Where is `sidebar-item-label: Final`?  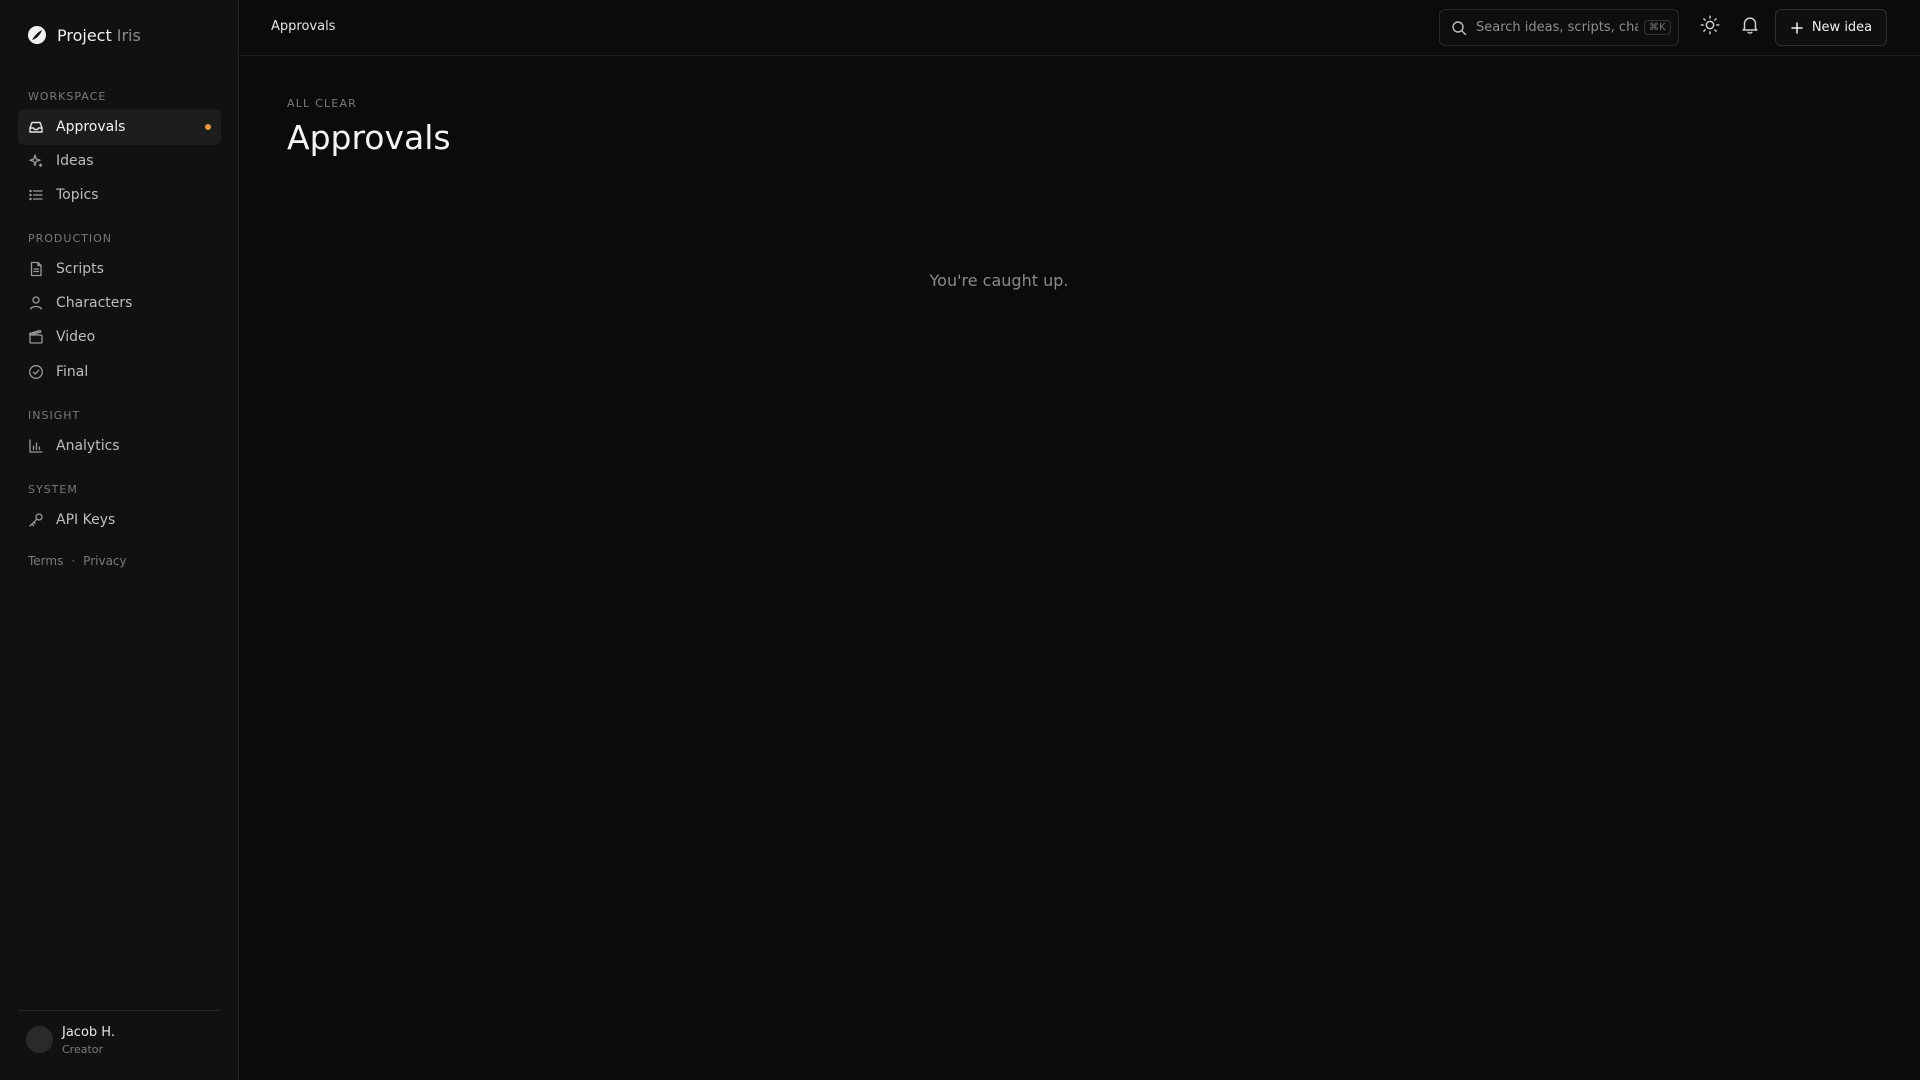 sidebar-item-label: Final is located at coordinates (72, 372).